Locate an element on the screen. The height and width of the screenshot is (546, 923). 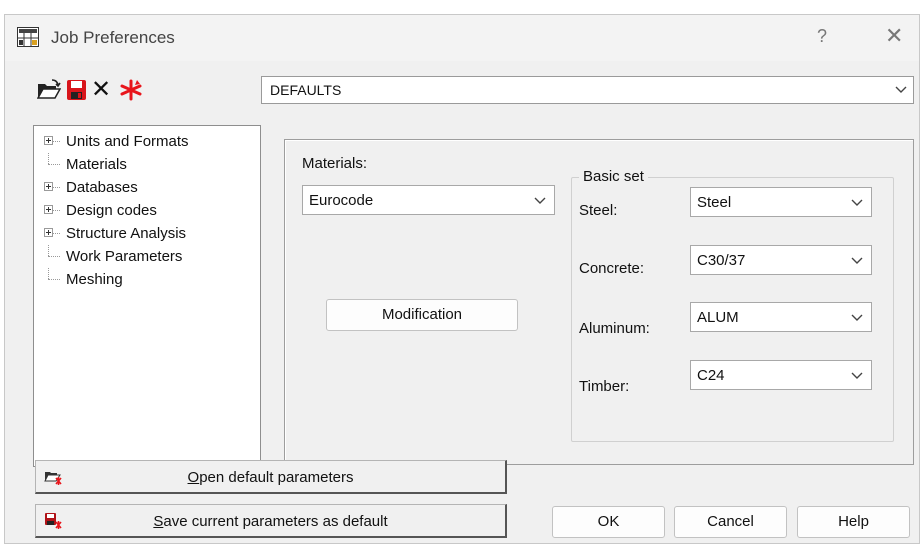
ok-button-label: OK is located at coordinates (608, 521).